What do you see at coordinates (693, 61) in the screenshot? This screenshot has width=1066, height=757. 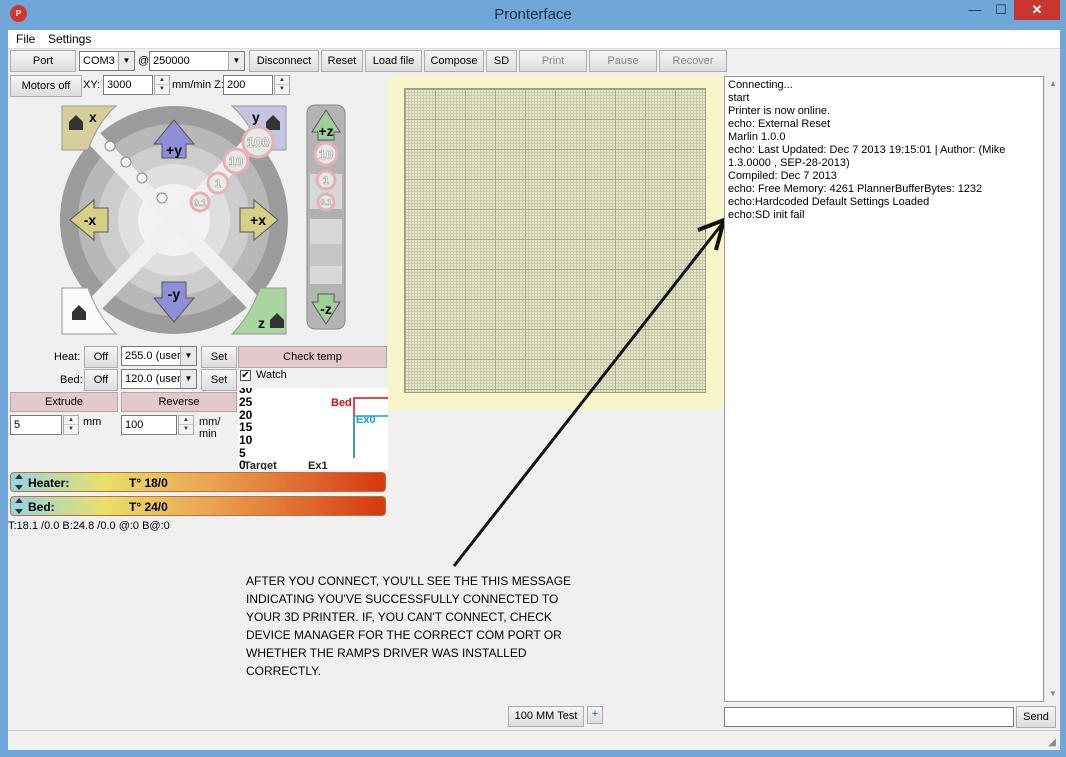 I see `recover-button: Recover` at bounding box center [693, 61].